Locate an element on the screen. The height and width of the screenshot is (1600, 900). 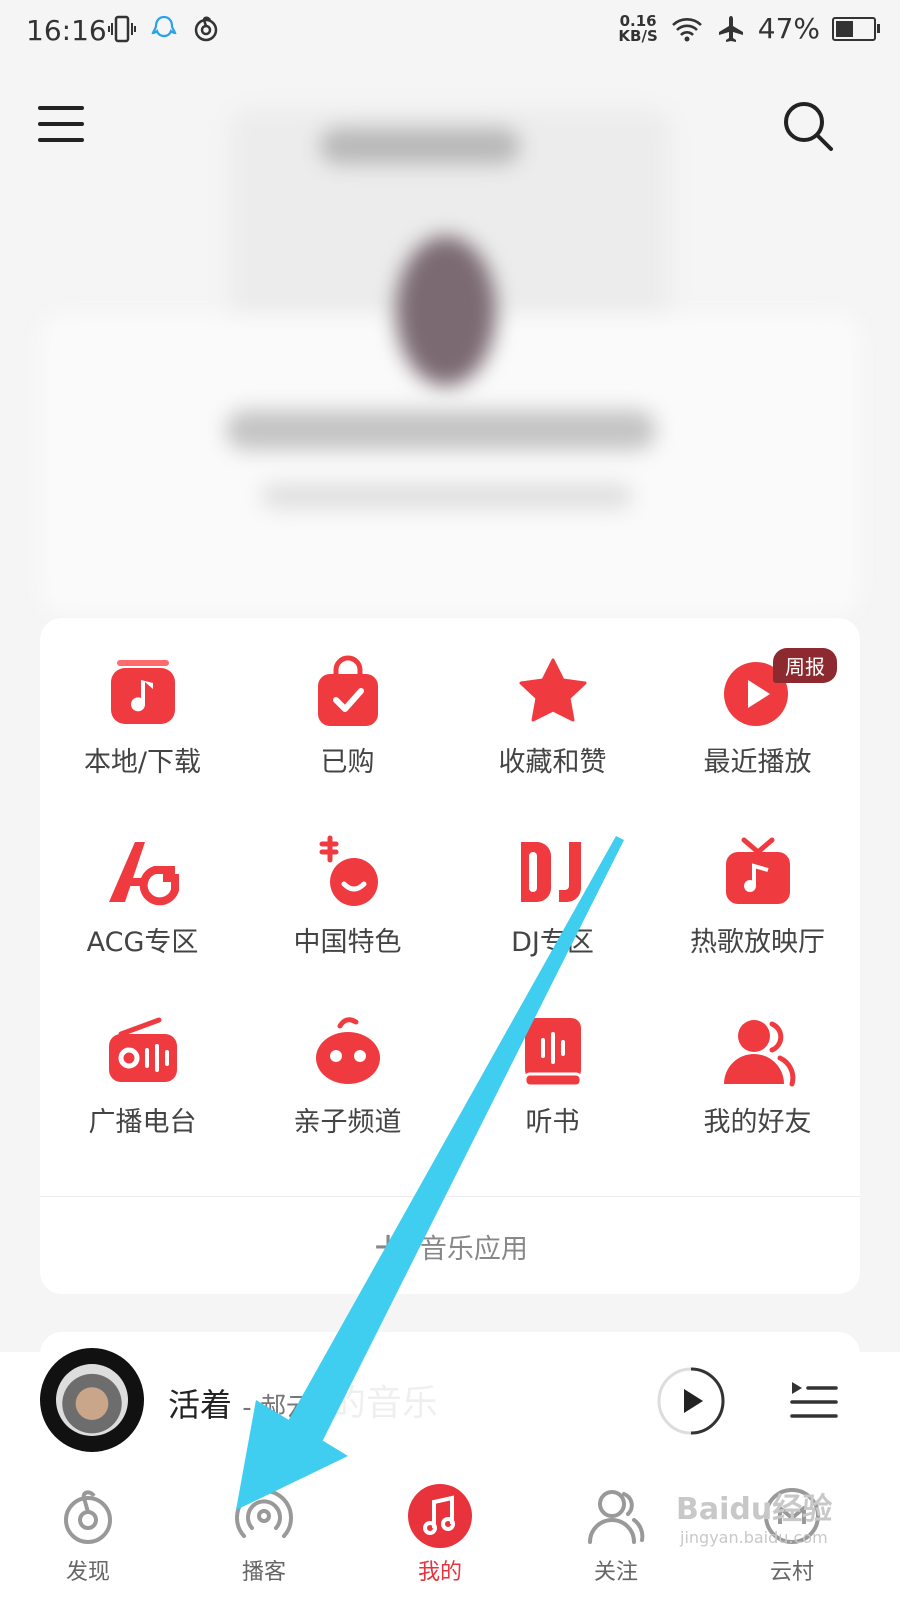
airplane-mode-icon is located at coordinates (730, 28).